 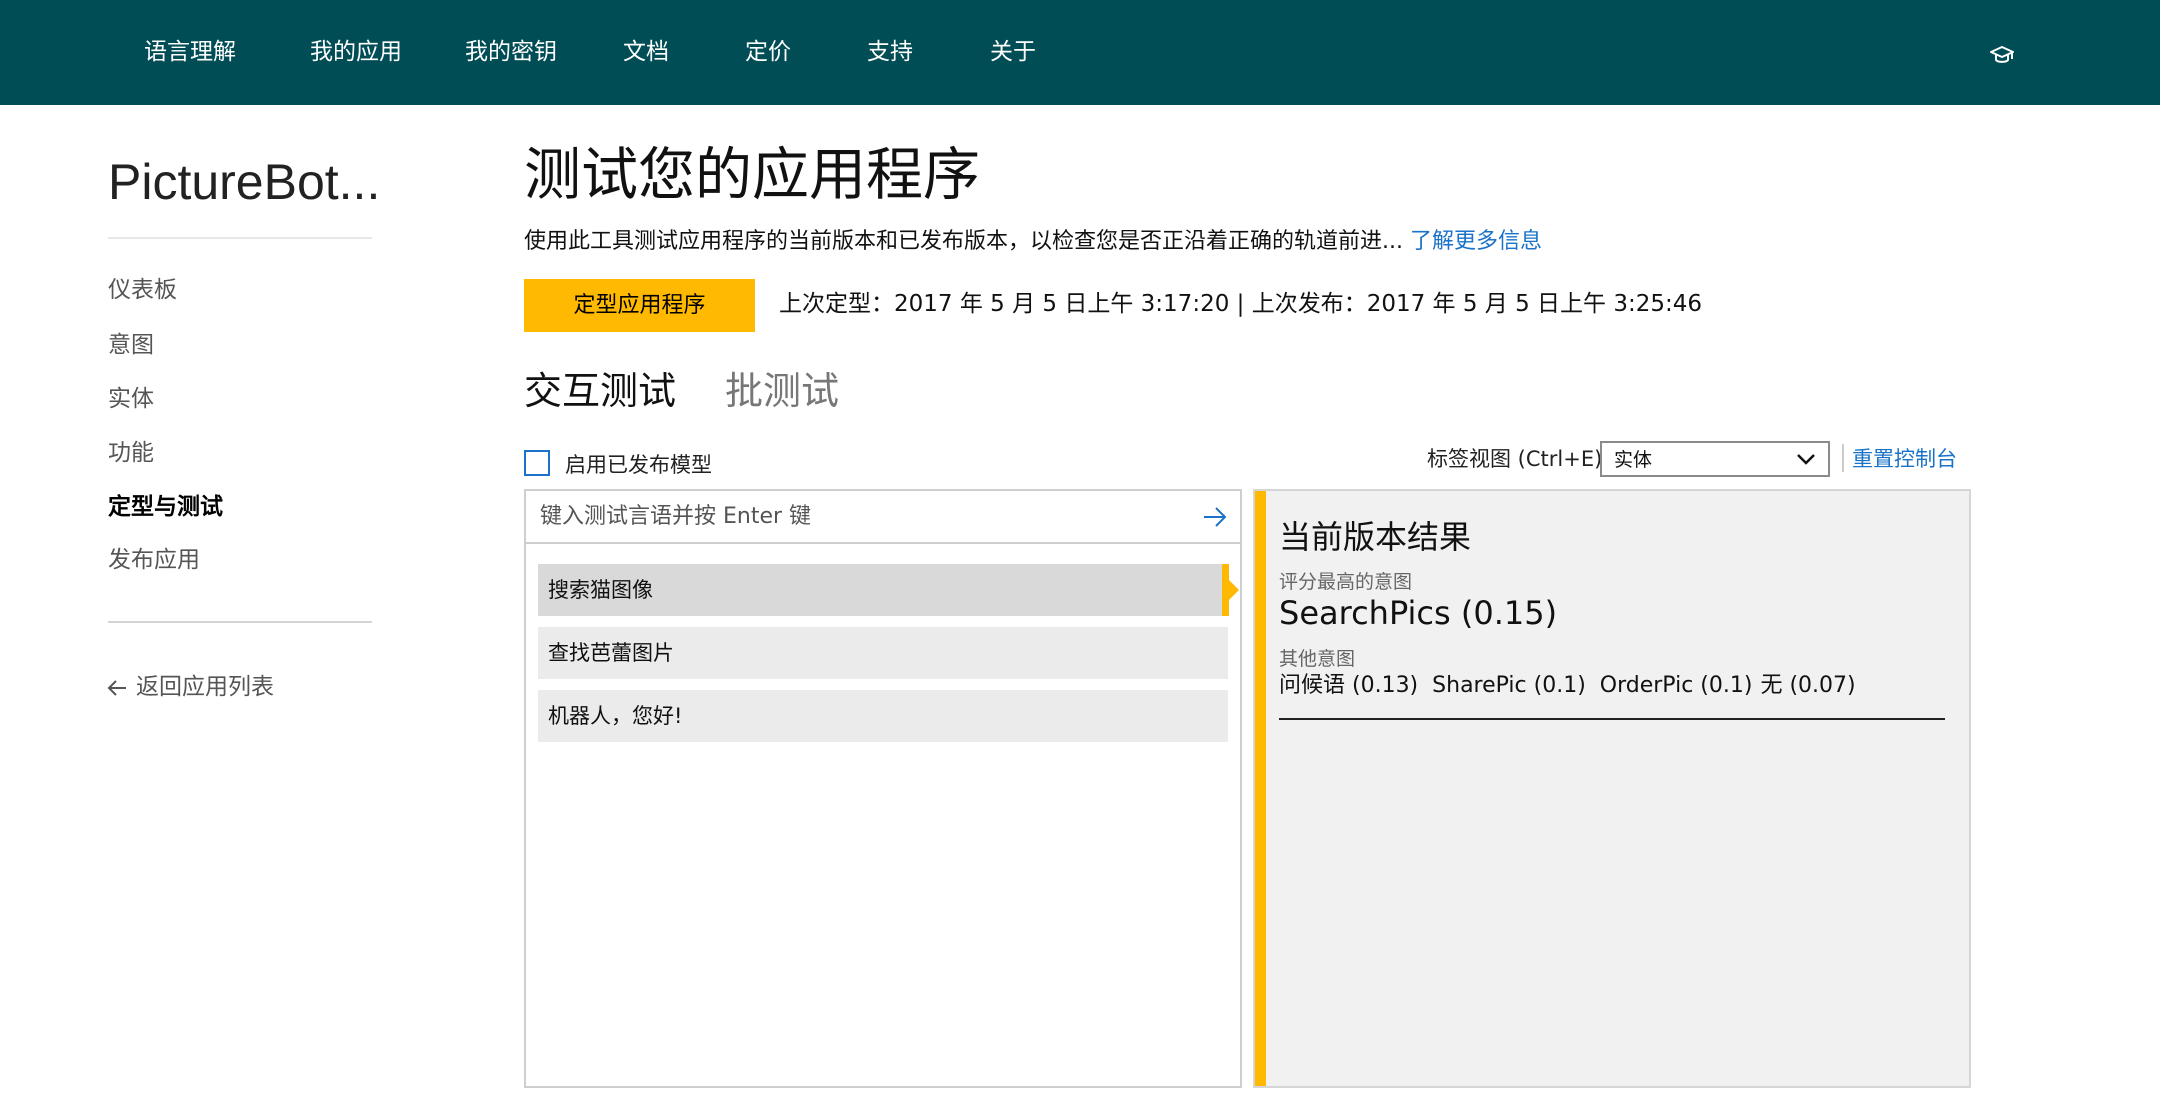 I want to click on result-accent-bar, so click(x=1260, y=788).